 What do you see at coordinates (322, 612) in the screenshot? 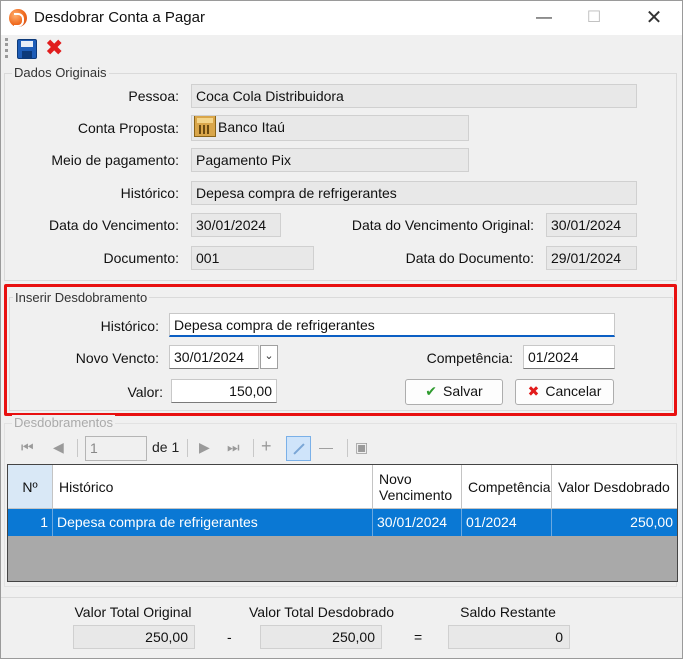
I see `total-desdobrado-label: Valor Total Desdobrado` at bounding box center [322, 612].